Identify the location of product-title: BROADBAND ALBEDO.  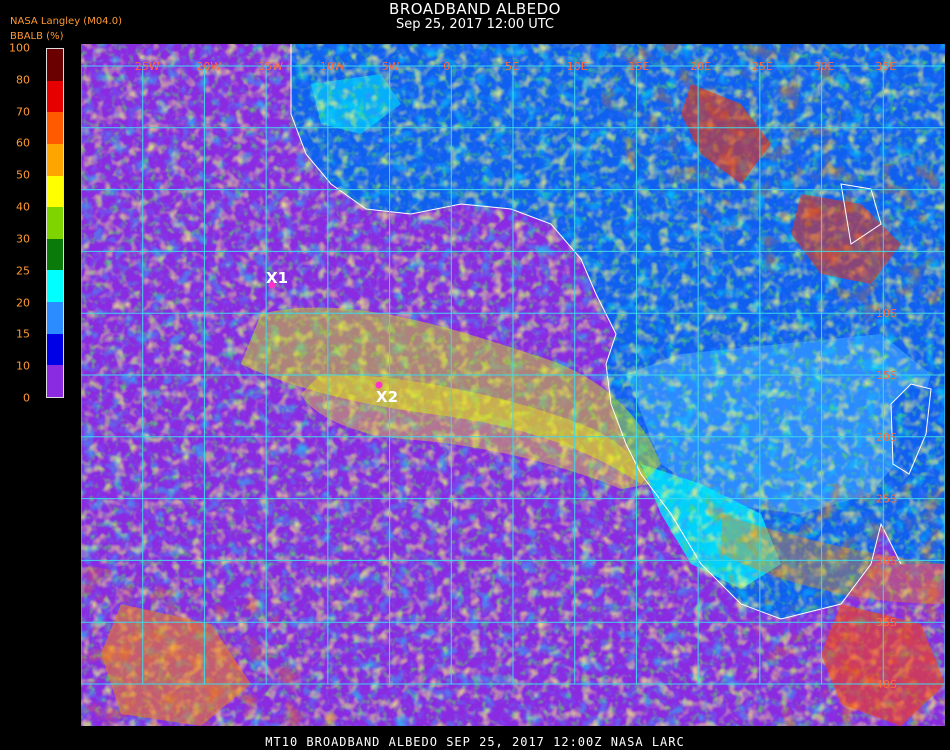
(475, 9).